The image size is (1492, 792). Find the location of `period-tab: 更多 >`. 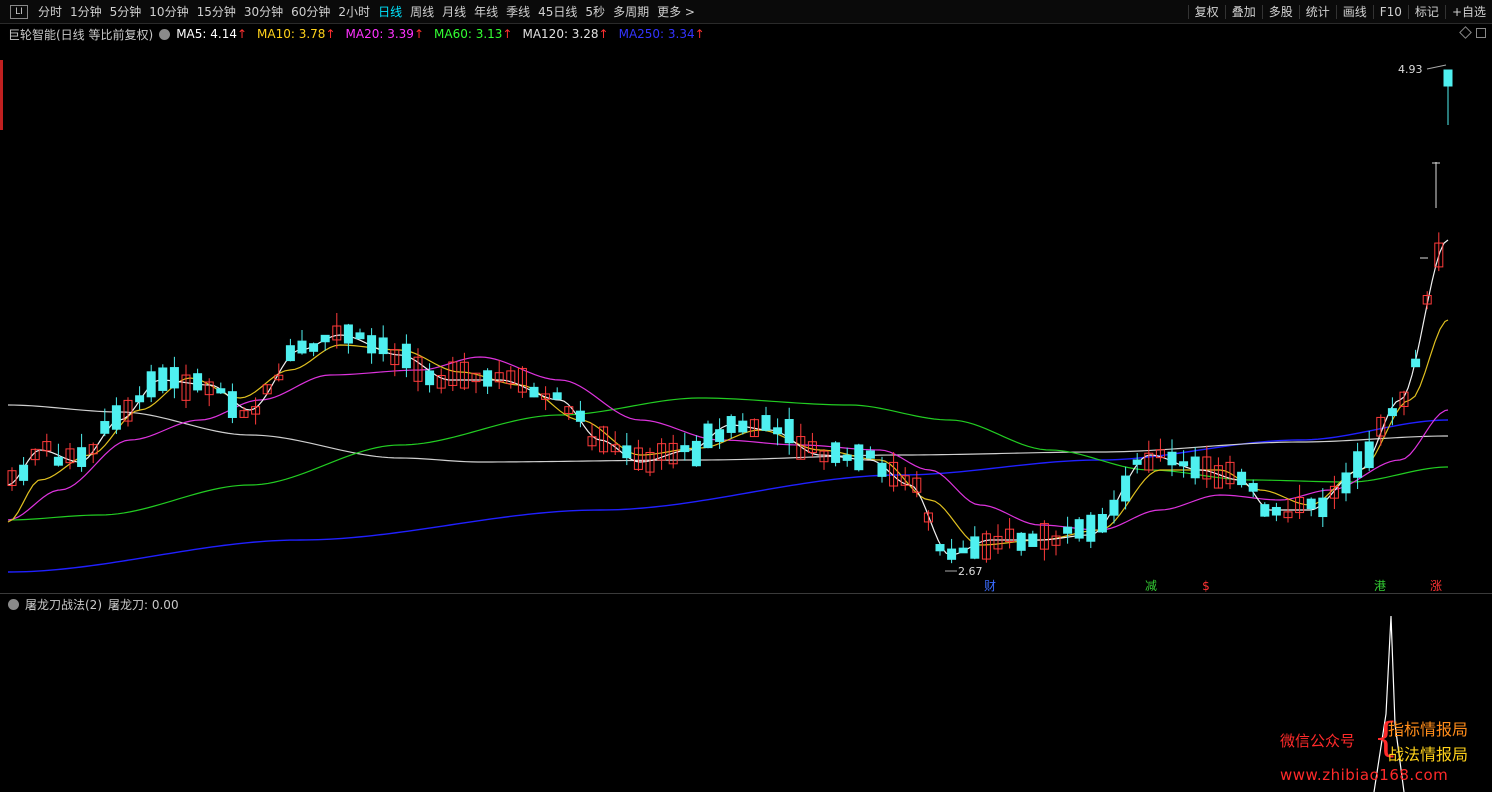

period-tab: 更多 > is located at coordinates (676, 12).